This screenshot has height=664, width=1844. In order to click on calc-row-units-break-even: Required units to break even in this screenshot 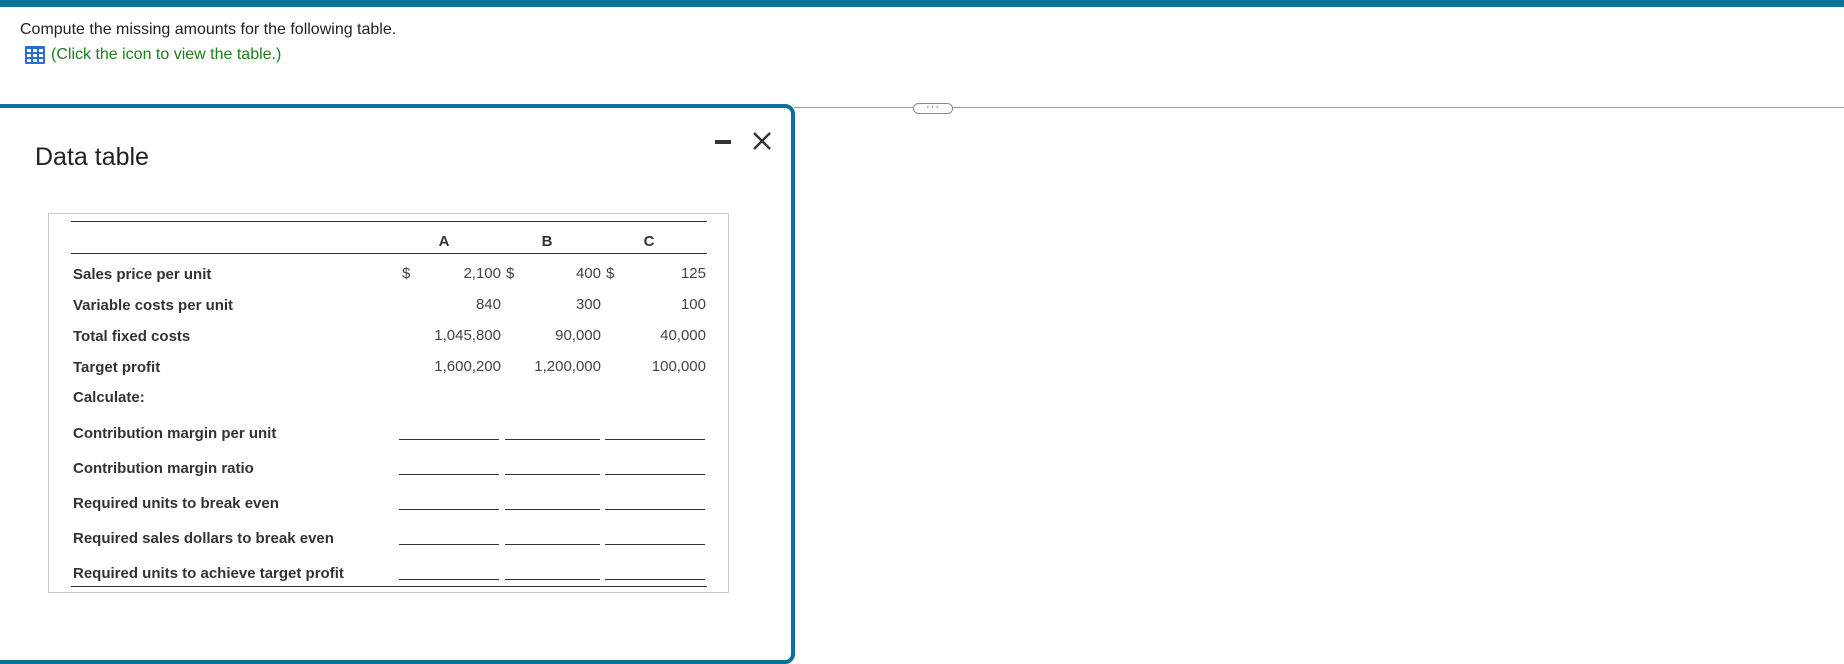, I will do `click(176, 503)`.